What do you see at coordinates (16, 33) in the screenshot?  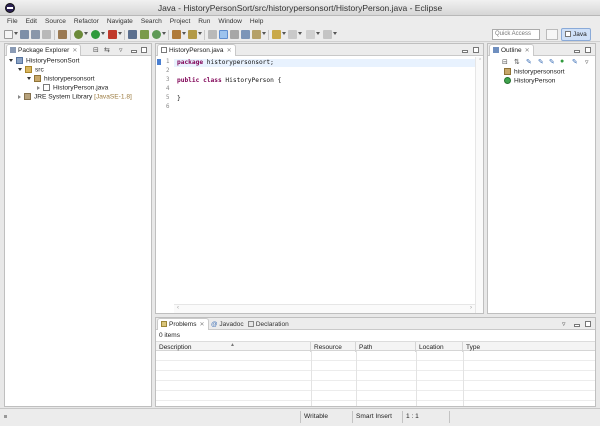 I see `new-dropdown-icon` at bounding box center [16, 33].